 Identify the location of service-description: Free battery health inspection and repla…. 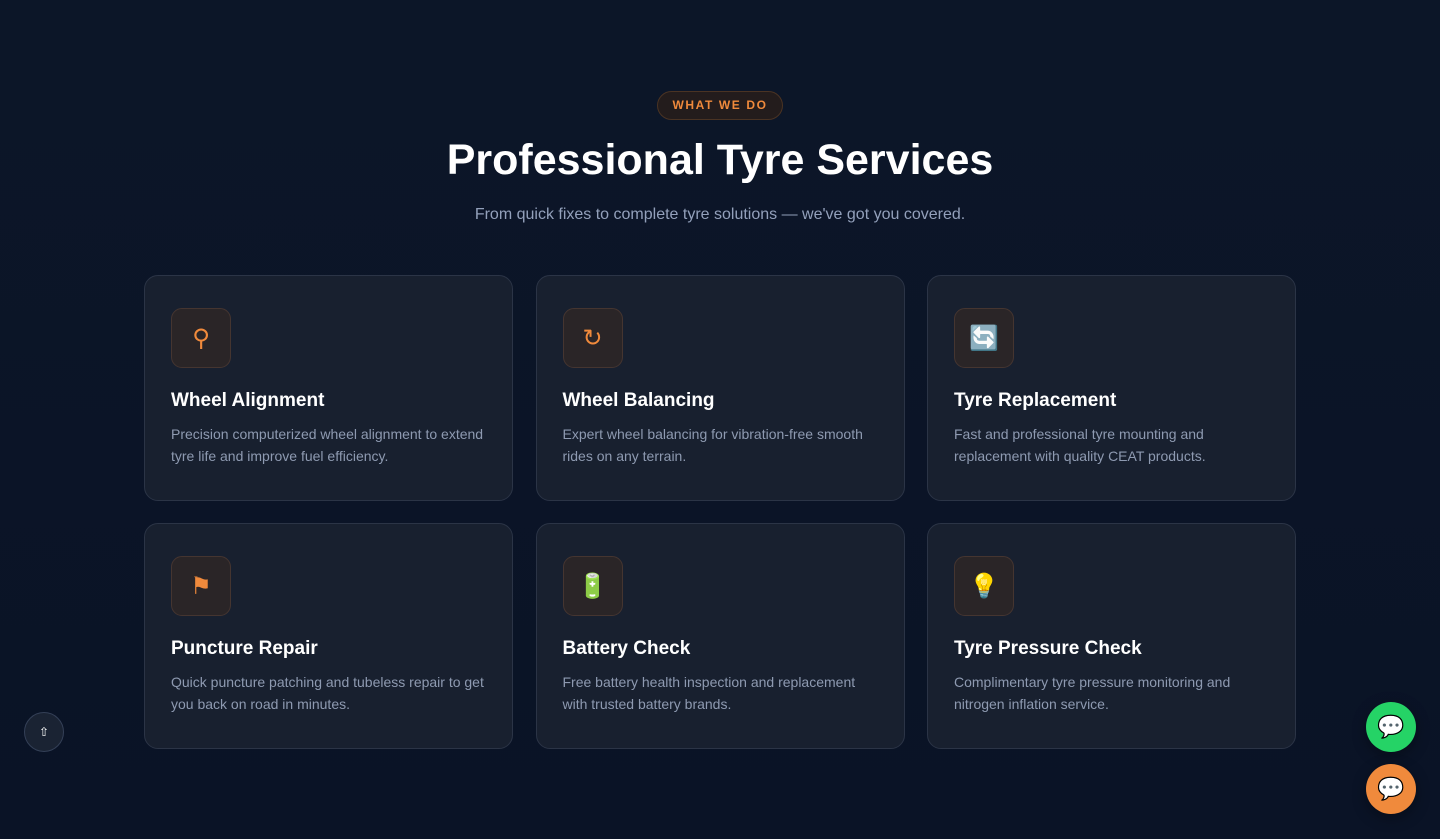
(709, 693).